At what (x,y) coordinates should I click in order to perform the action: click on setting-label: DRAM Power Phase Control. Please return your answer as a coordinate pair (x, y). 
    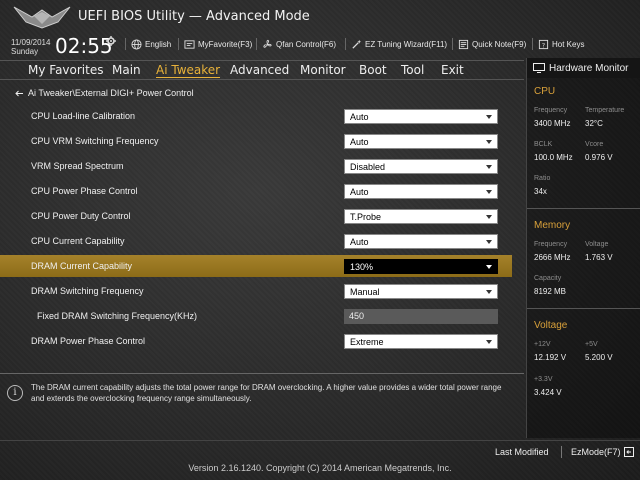
    Looking at the image, I should click on (88, 341).